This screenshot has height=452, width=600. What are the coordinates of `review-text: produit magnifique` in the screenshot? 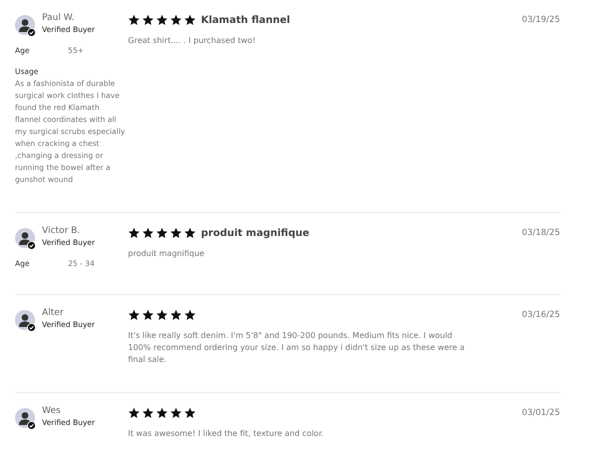 It's located at (167, 254).